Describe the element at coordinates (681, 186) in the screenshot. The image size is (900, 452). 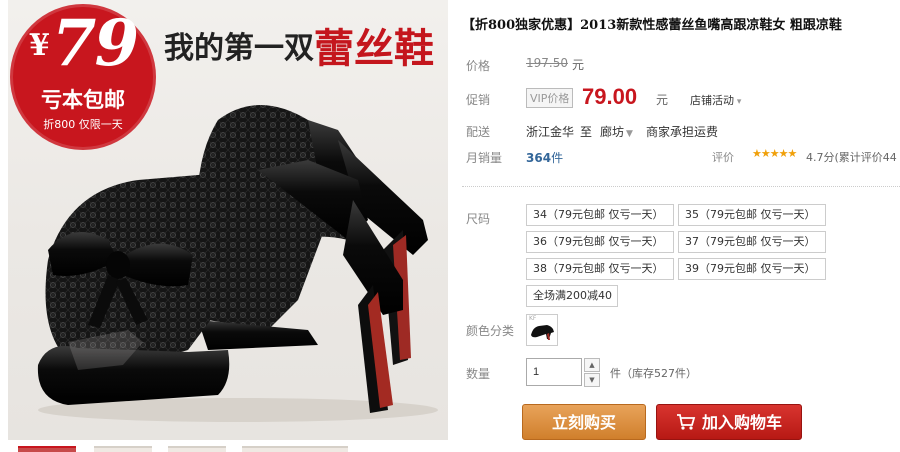
I see `divider` at that location.